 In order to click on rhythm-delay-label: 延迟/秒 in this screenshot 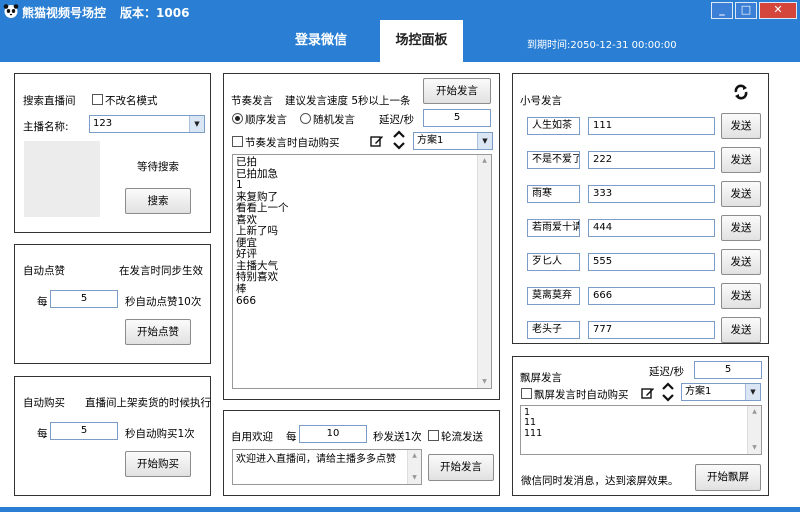, I will do `click(397, 120)`.